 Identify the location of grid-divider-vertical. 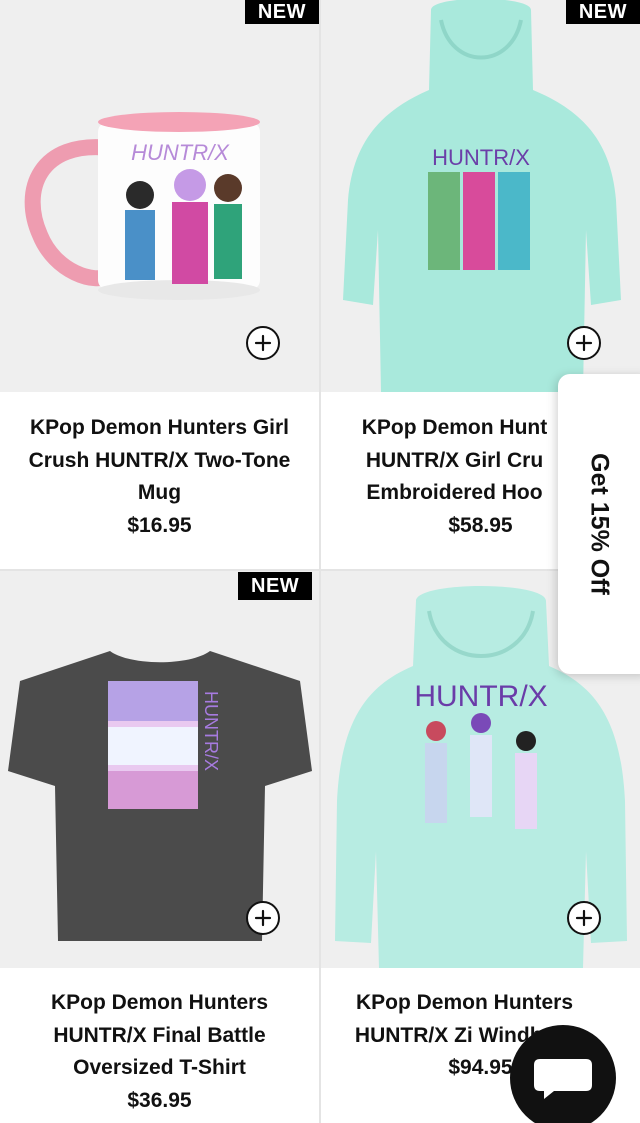
(320, 561).